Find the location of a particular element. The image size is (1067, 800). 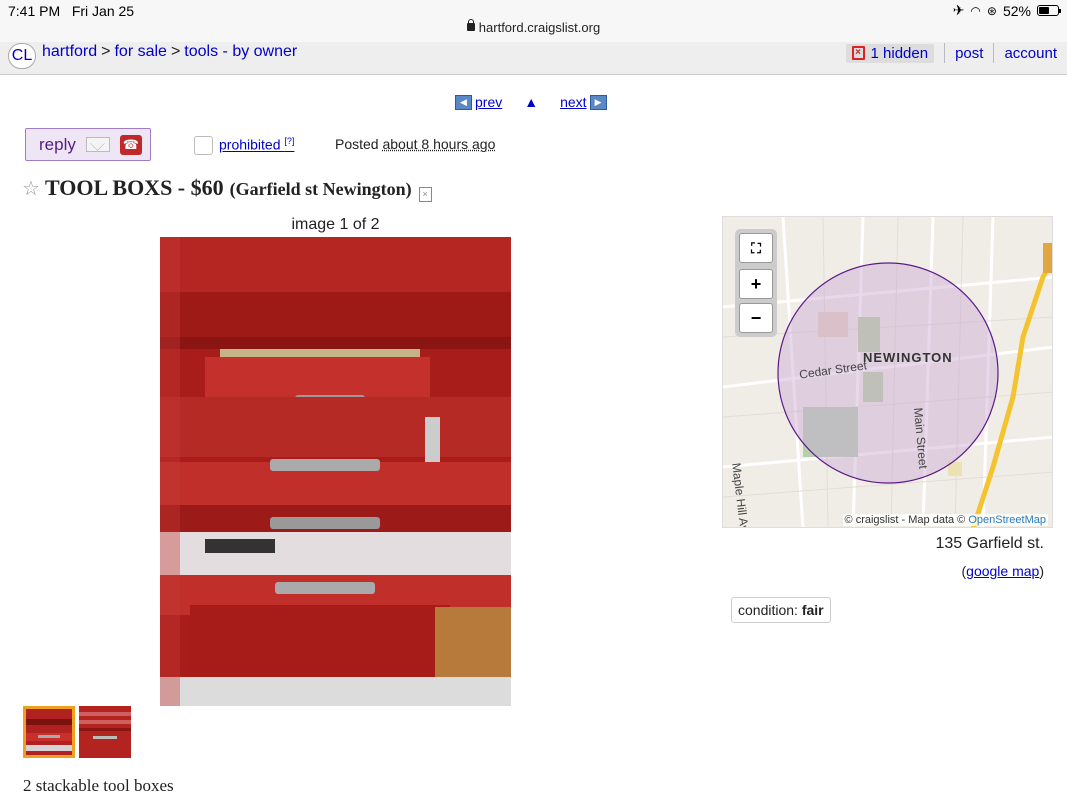

prohibited-link: prohibited [?] is located at coordinates (256, 144).